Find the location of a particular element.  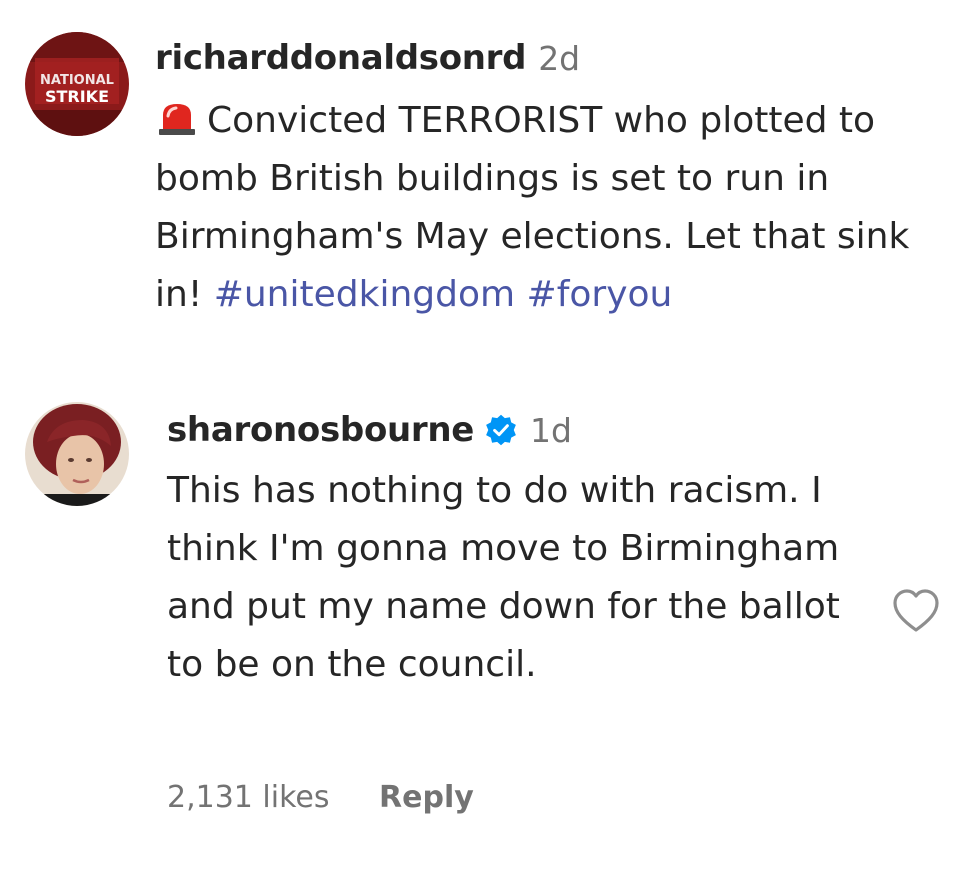

avatar-national-strike-image: NATIONAL STRIKE is located at coordinates (77, 84).